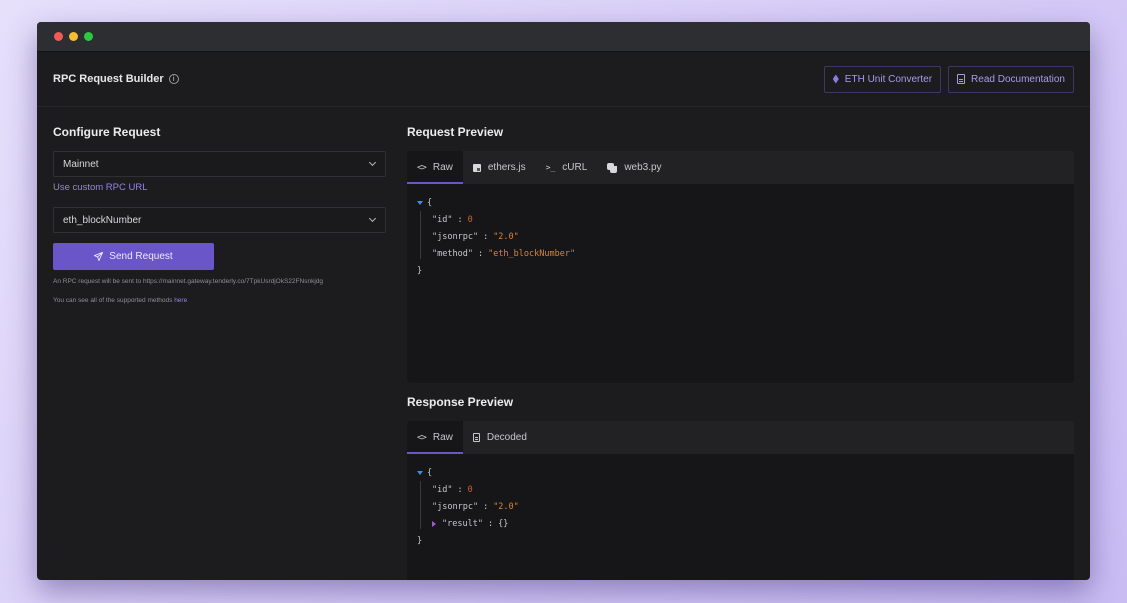 The image size is (1127, 603). What do you see at coordinates (888, 79) in the screenshot?
I see `eth-unit-converter-label: ETH Unit Converter` at bounding box center [888, 79].